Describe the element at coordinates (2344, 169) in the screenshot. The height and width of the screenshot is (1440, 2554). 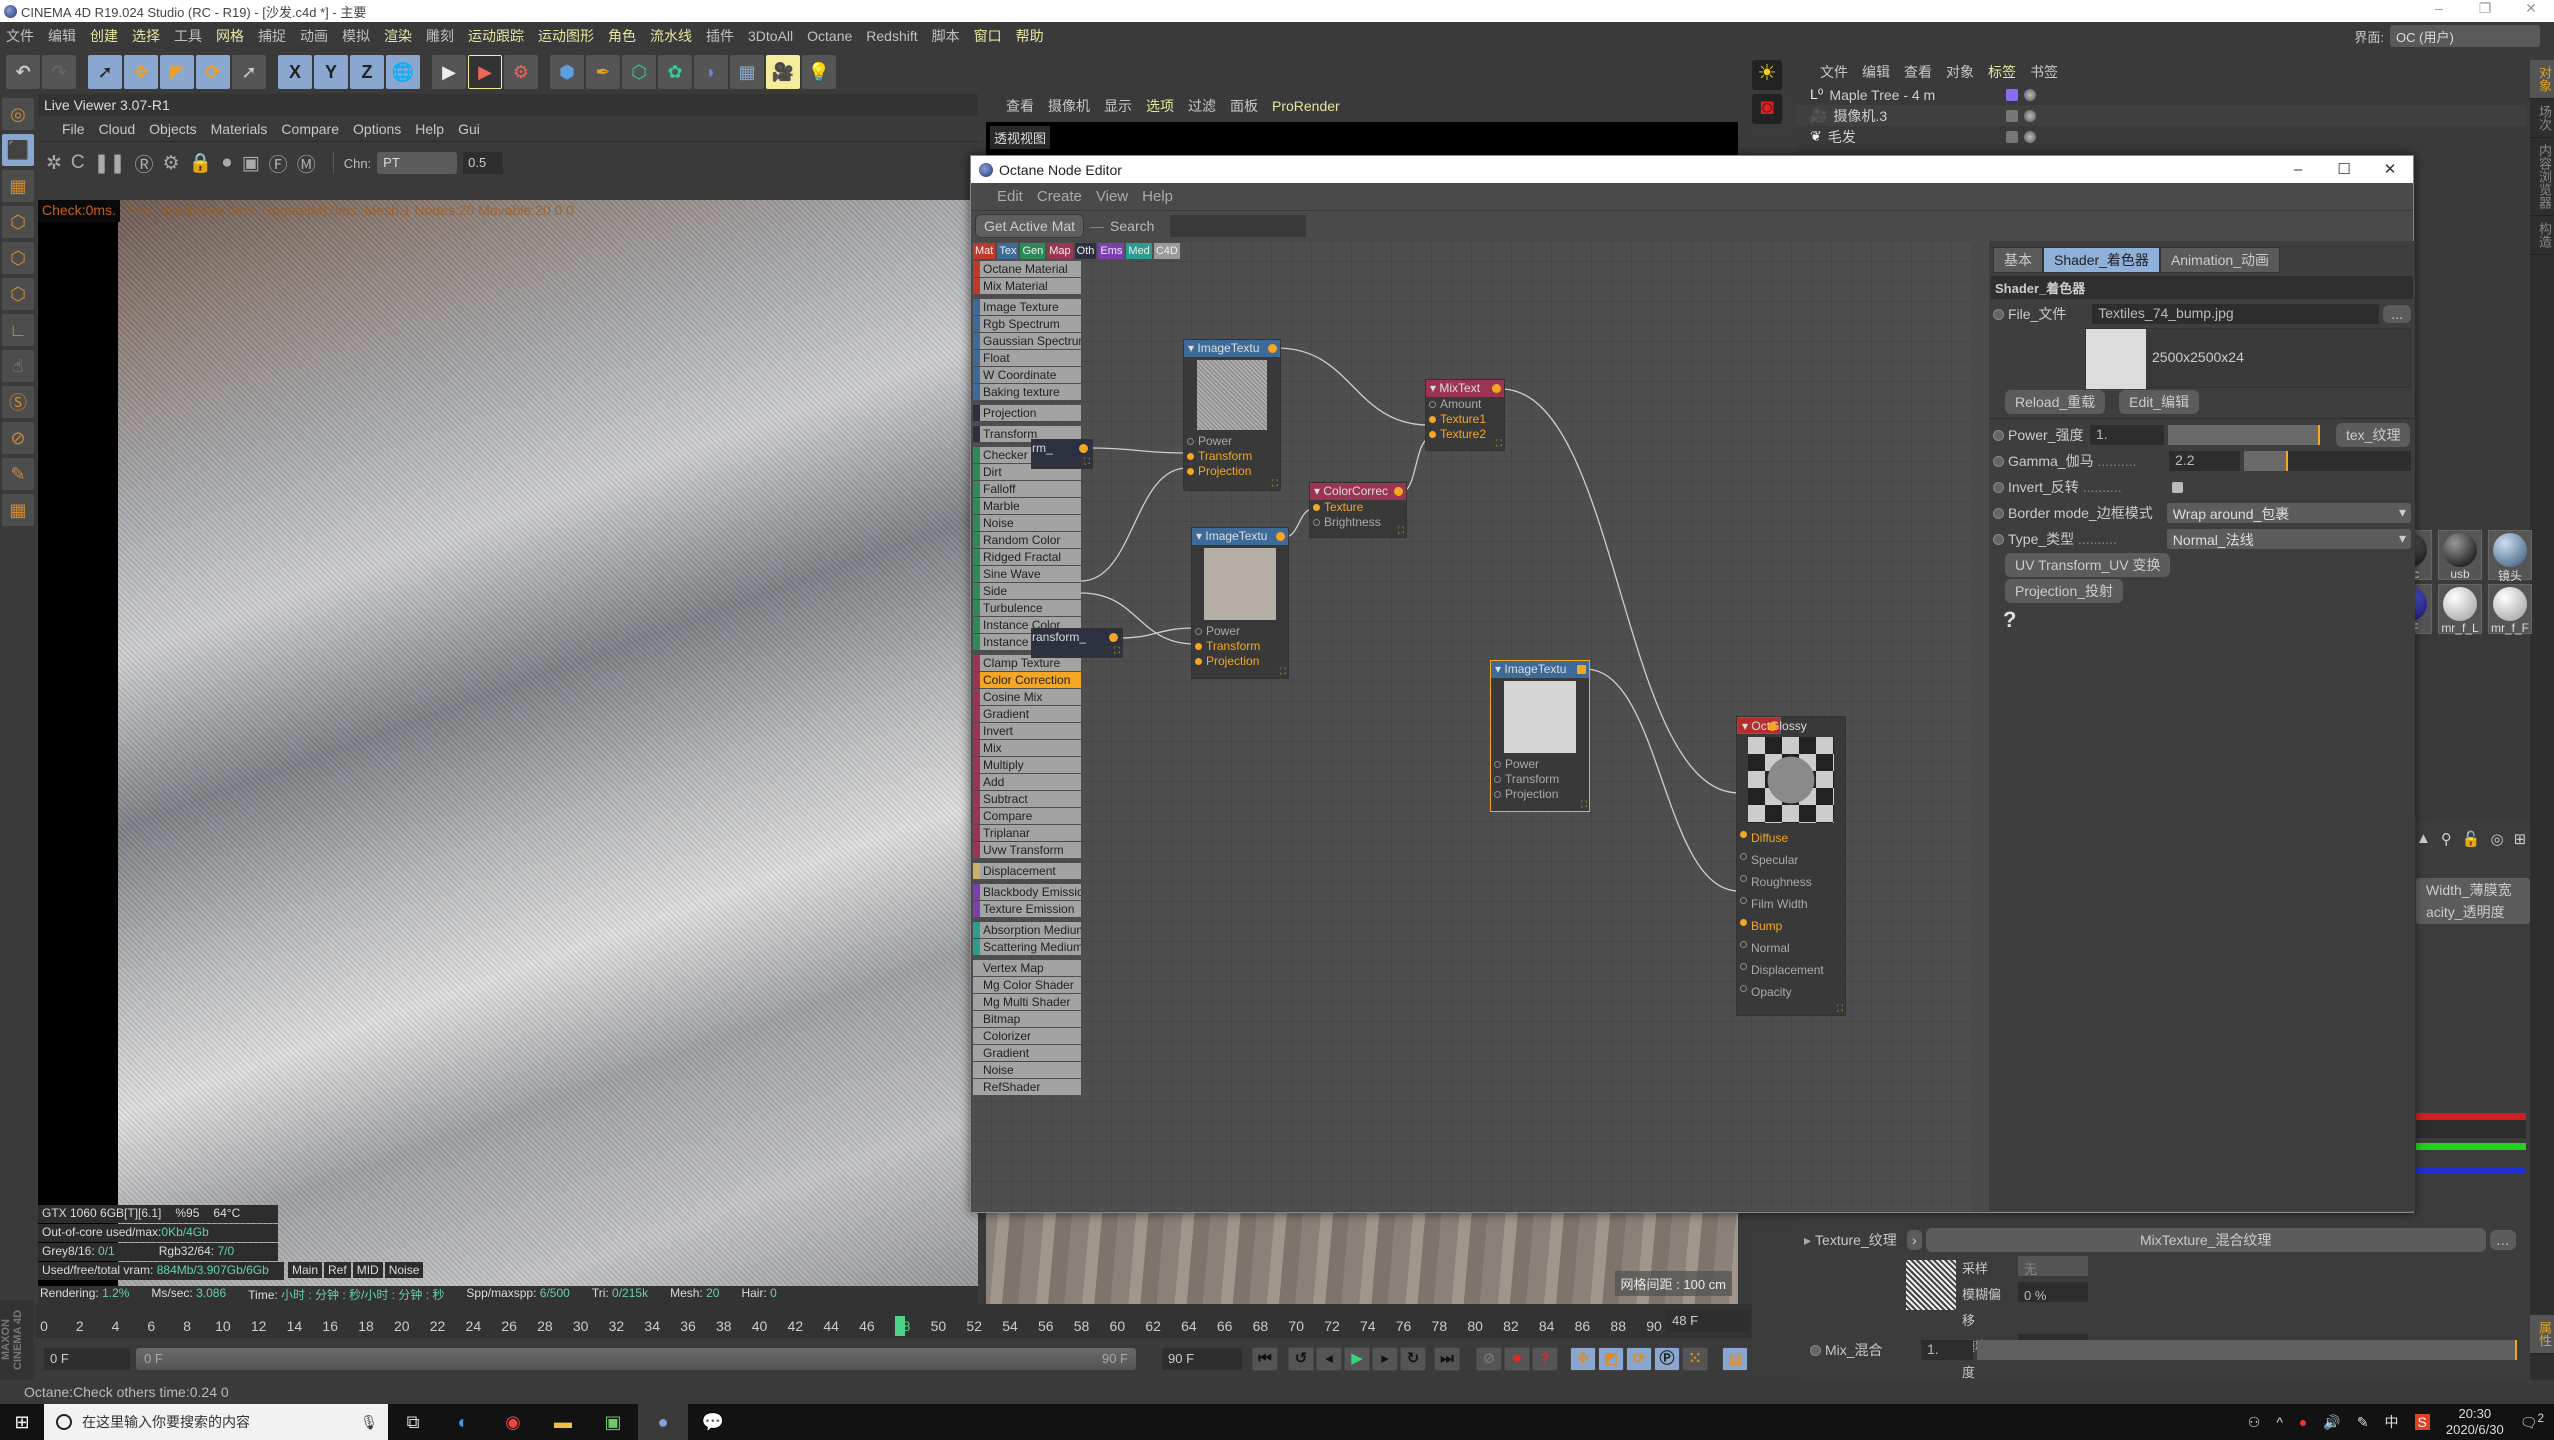
I see `node-editor-maximize-button: ☐` at that location.